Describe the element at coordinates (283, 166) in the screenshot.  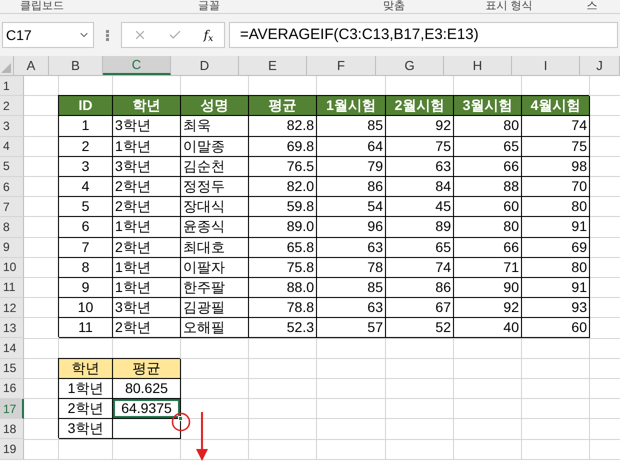
I see `table-cell: 76.5` at that location.